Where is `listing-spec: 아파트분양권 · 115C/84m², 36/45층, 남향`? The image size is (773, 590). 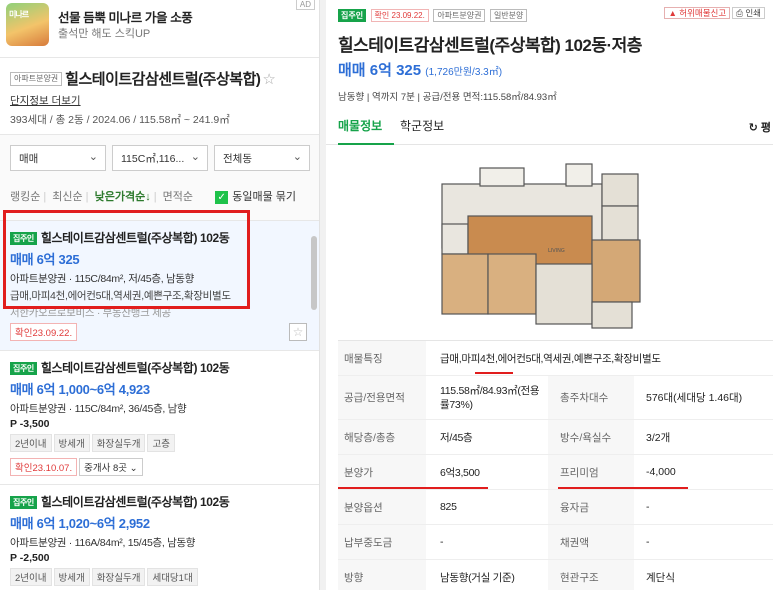 listing-spec: 아파트분양권 · 115C/84m², 36/45층, 남향 is located at coordinates (98, 409).